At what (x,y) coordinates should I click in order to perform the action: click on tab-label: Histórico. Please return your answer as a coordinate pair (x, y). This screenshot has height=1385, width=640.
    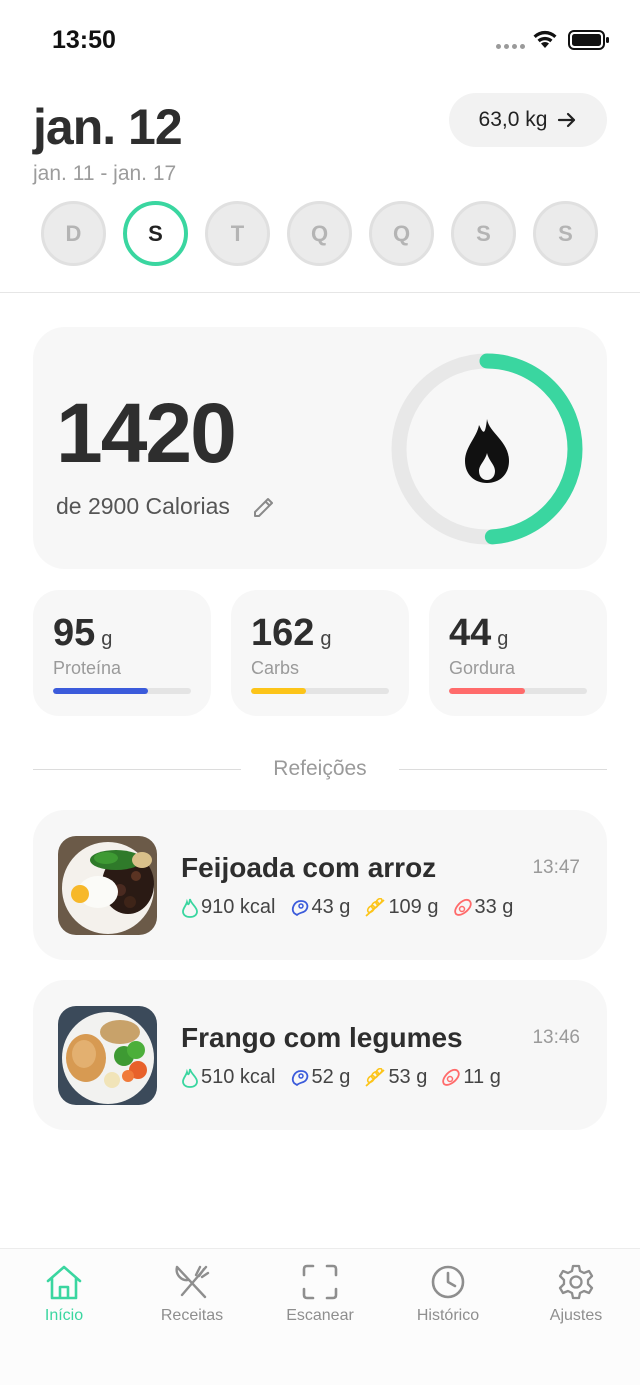
    Looking at the image, I should click on (448, 1315).